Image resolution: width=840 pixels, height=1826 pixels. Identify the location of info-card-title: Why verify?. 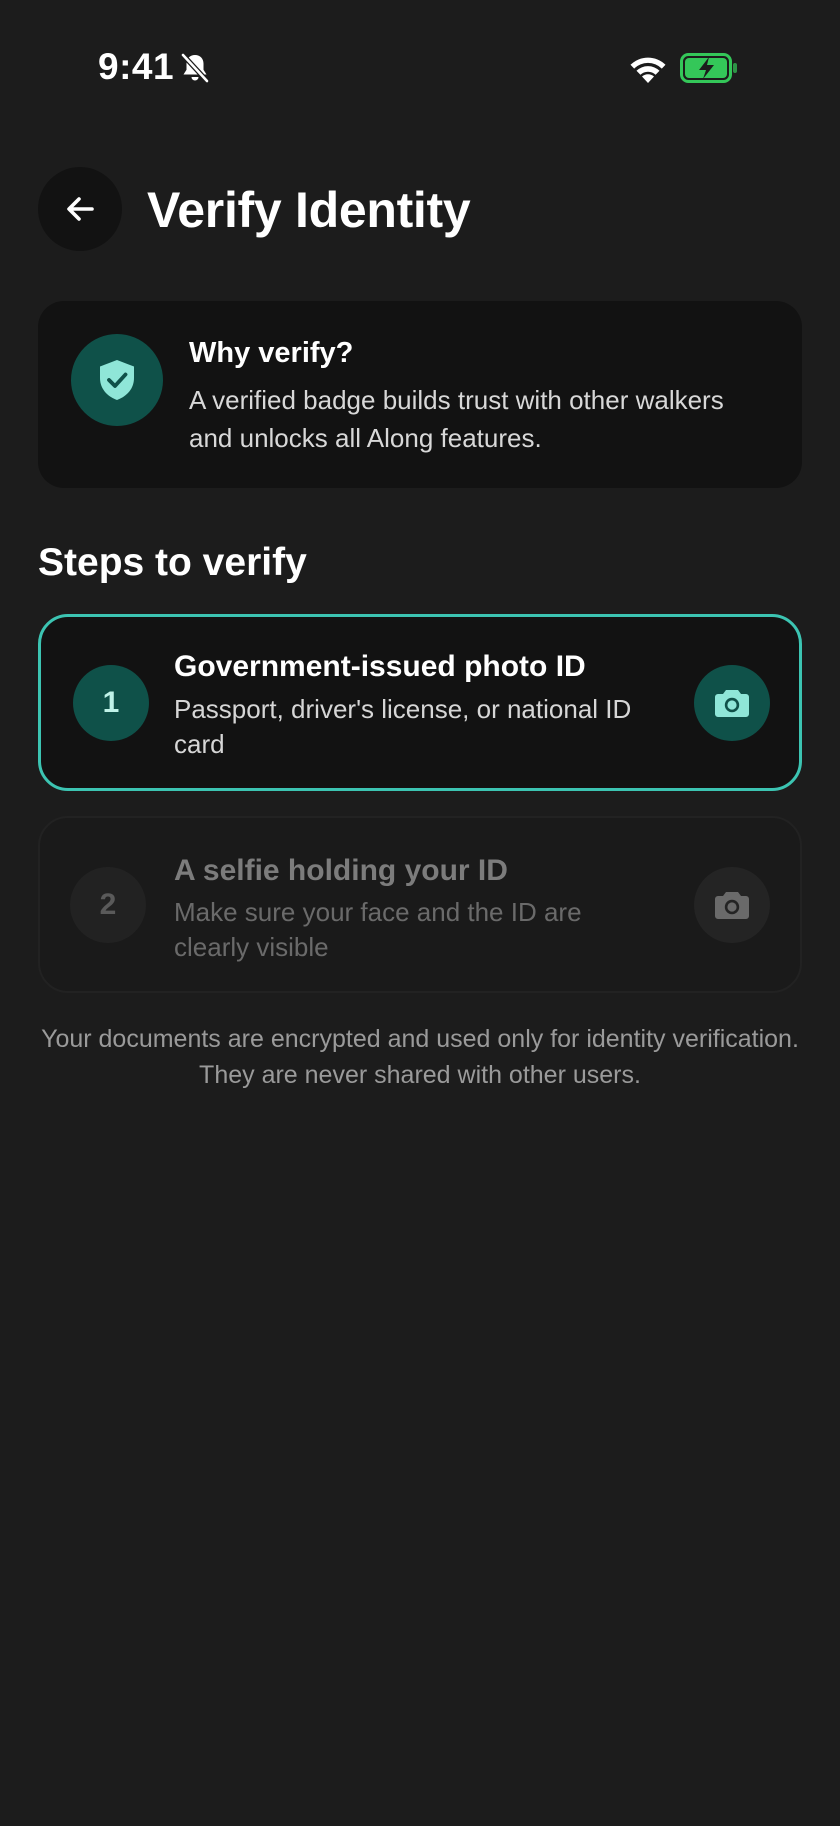
(271, 353).